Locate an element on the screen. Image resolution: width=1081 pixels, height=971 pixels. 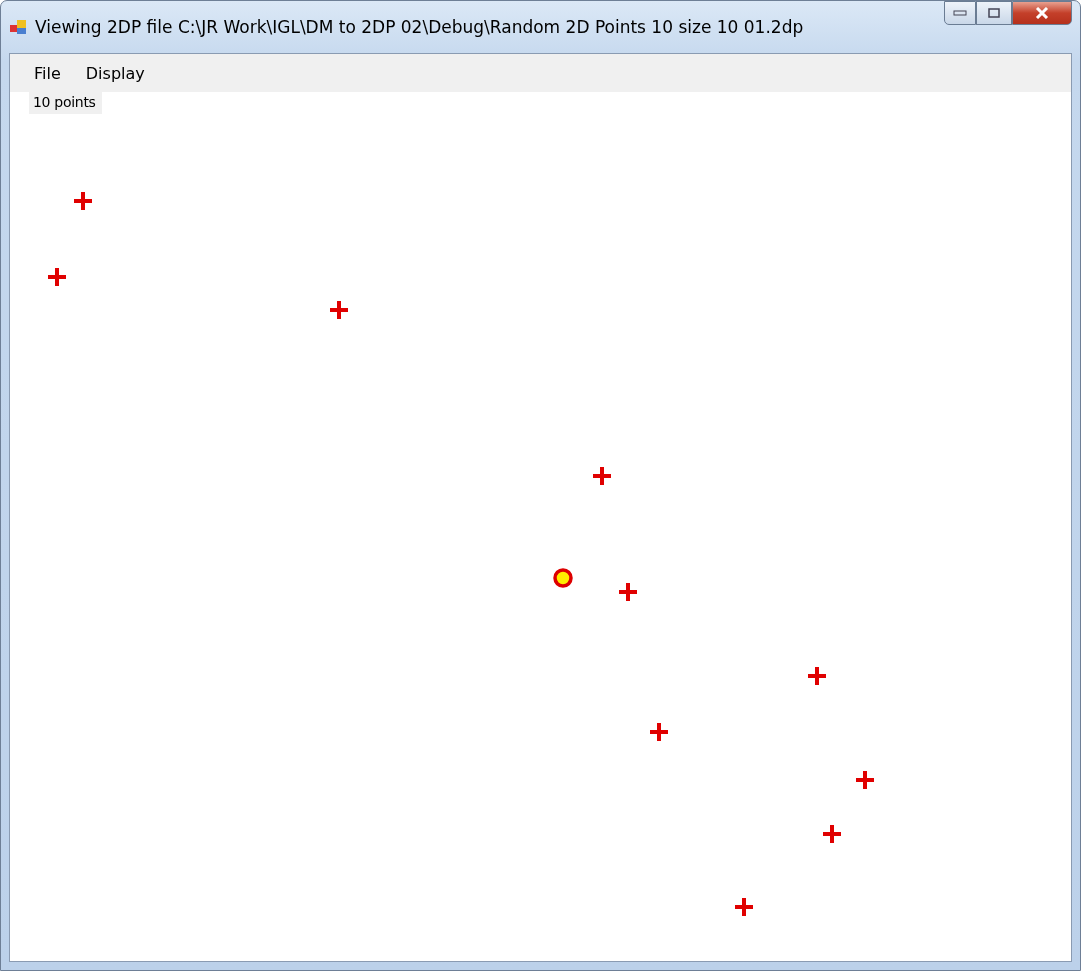
minimize-icon is located at coordinates (960, 13).